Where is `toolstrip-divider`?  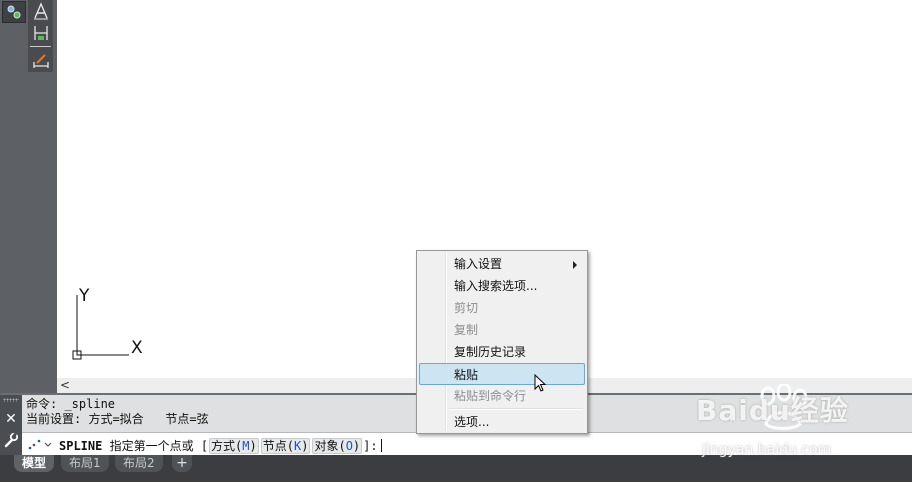
toolstrip-divider is located at coordinates (40, 46).